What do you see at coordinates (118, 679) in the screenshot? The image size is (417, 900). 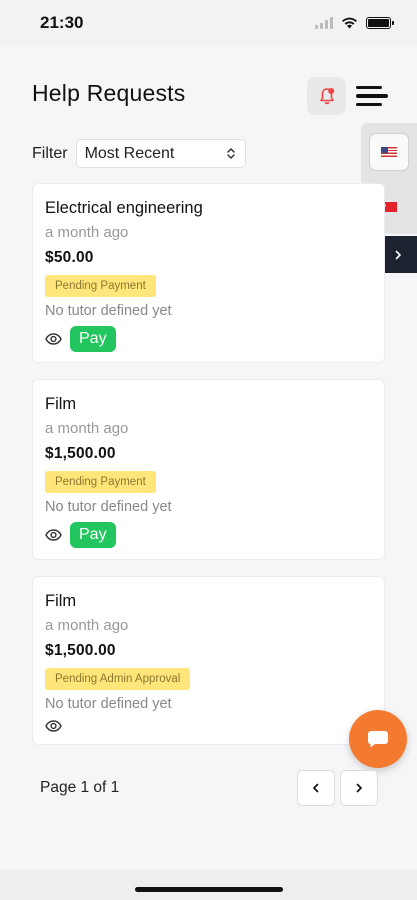 I see `status-badge: Pending Admin Approval` at bounding box center [118, 679].